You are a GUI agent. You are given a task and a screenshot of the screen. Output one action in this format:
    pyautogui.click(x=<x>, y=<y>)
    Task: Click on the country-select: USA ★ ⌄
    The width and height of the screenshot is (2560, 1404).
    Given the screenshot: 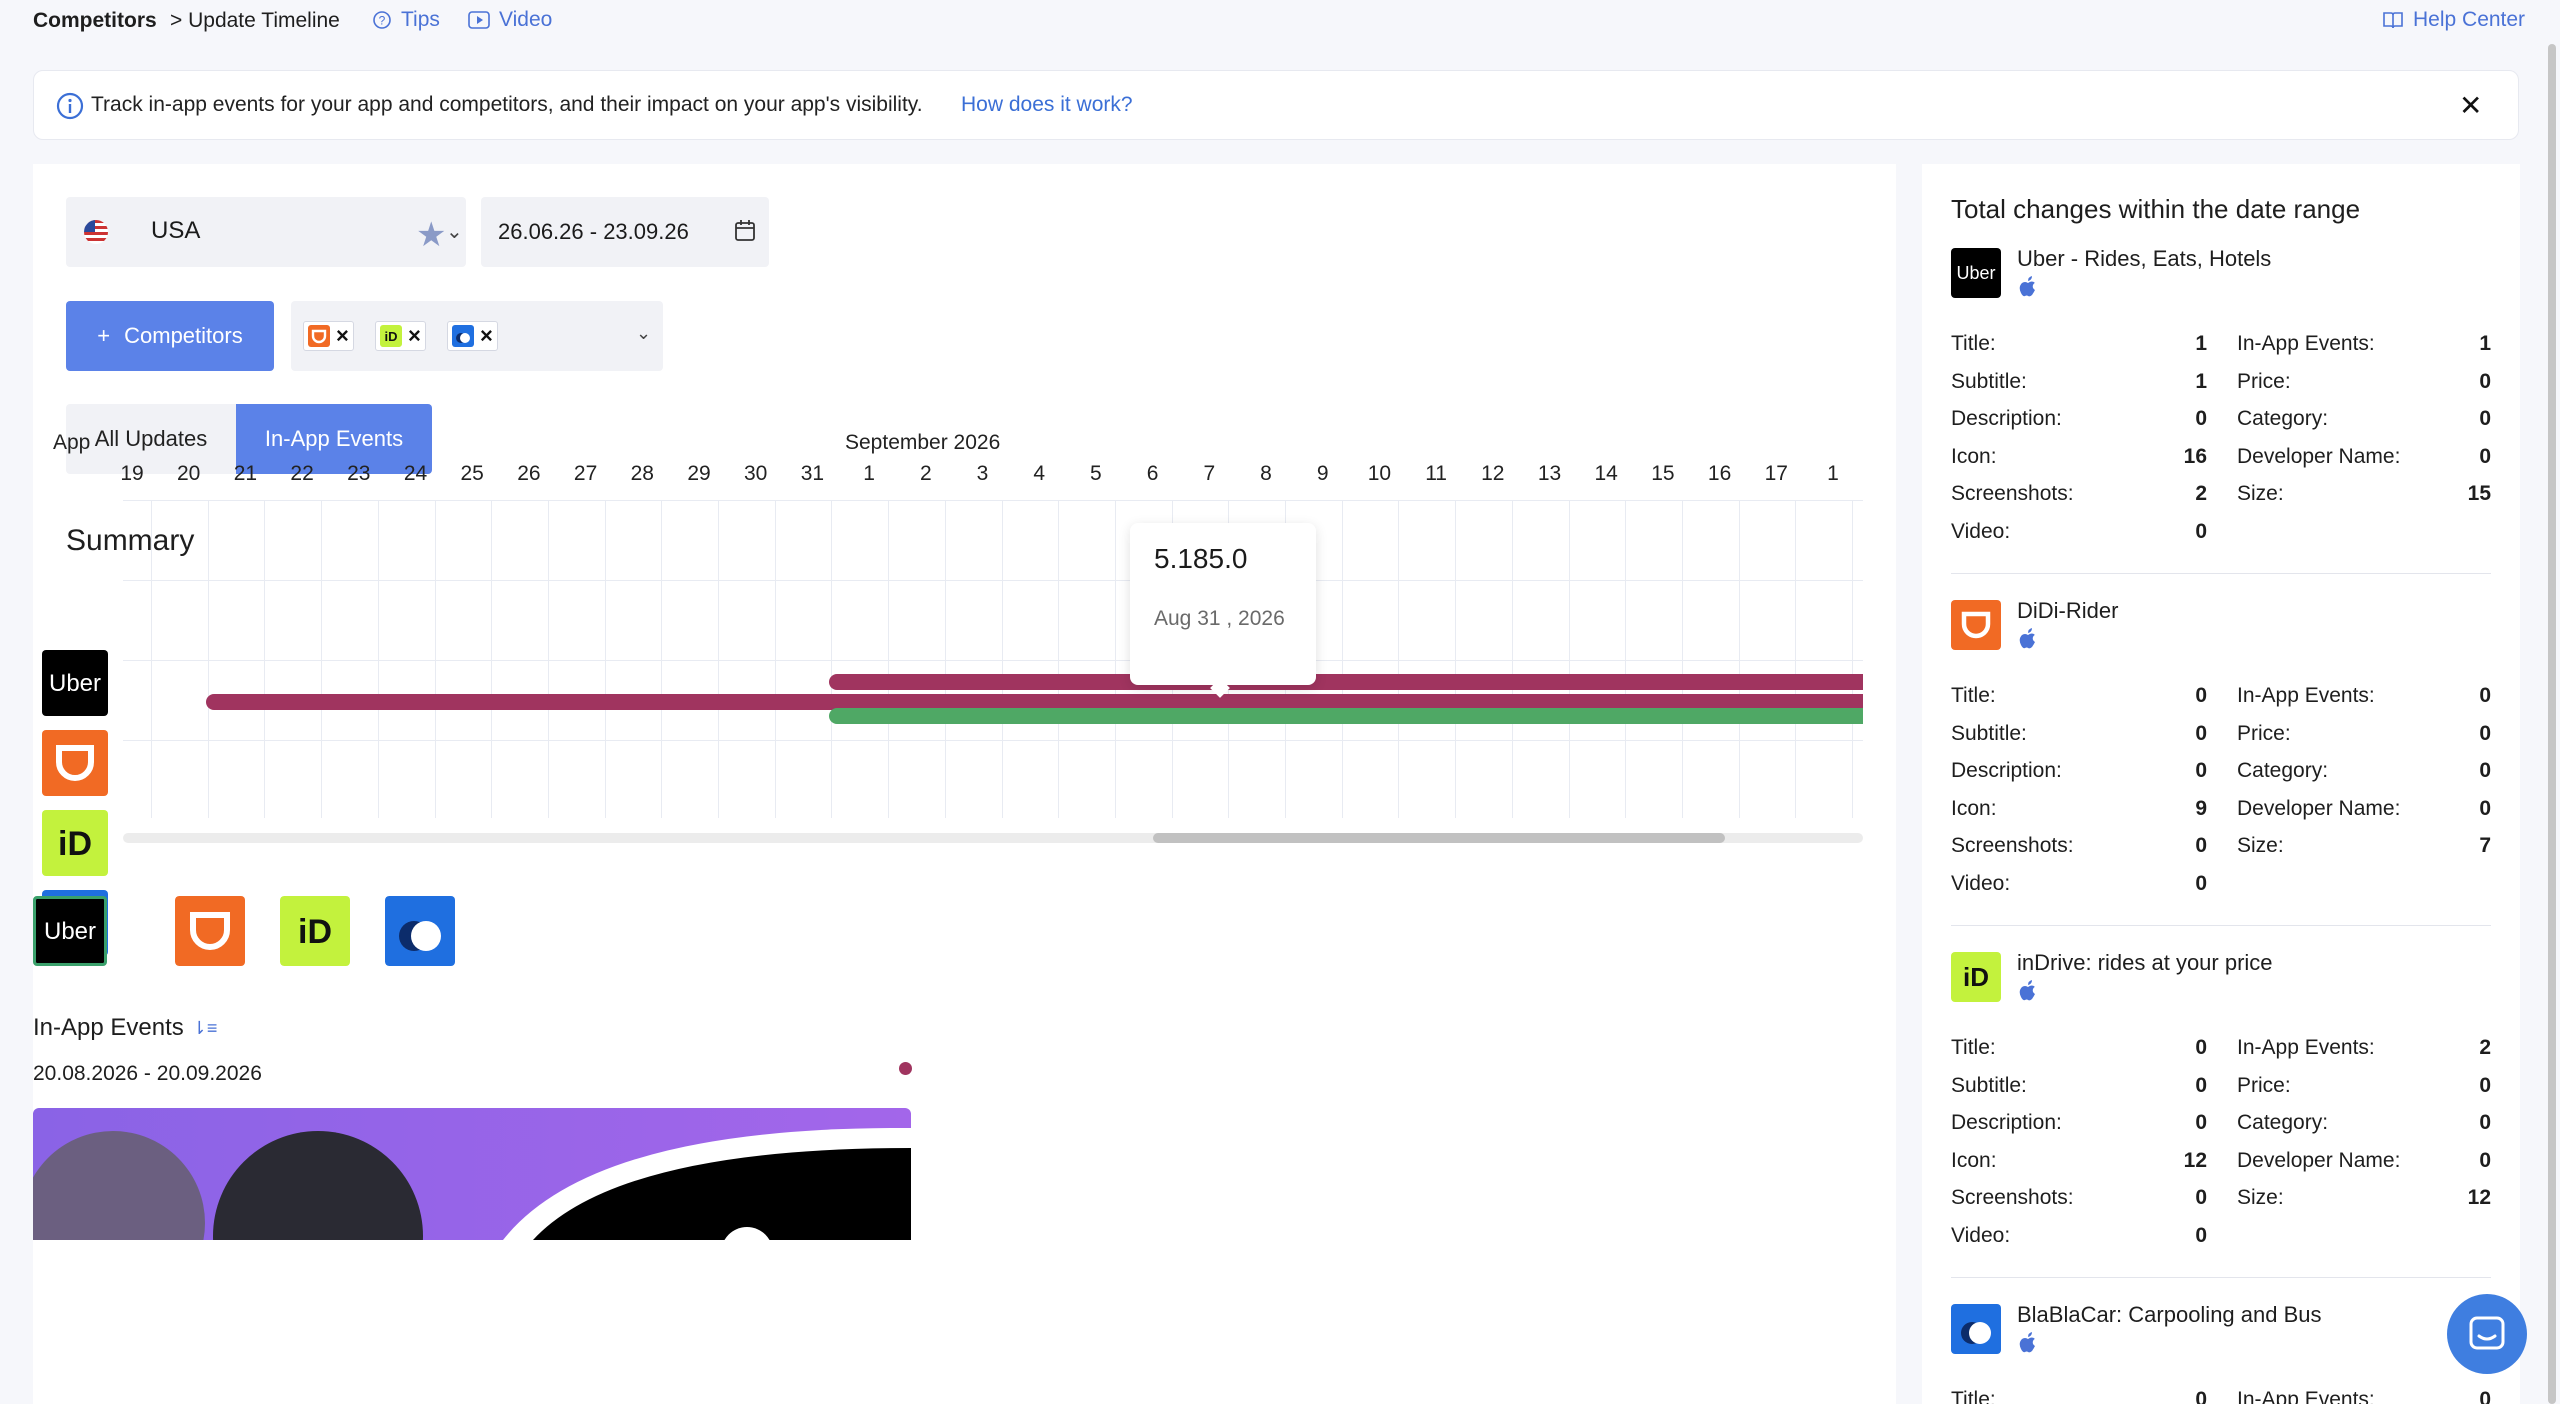 What is the action you would take?
    pyautogui.click(x=266, y=232)
    